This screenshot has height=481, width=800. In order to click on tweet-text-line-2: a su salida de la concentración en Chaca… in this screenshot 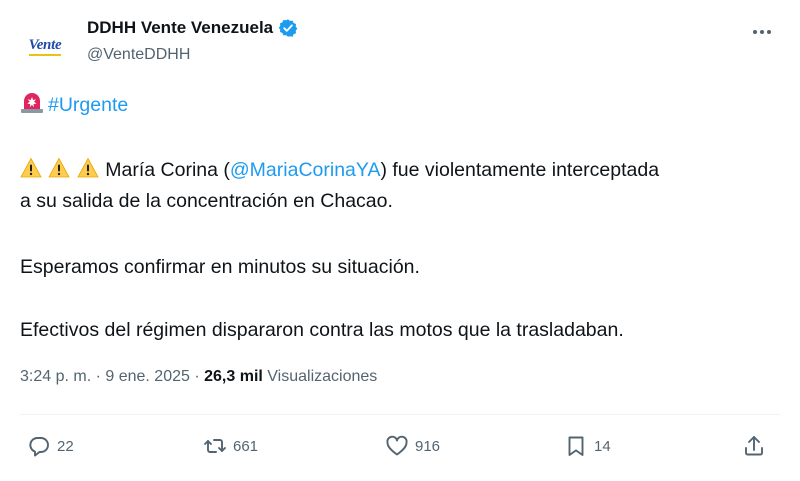, I will do `click(206, 201)`.